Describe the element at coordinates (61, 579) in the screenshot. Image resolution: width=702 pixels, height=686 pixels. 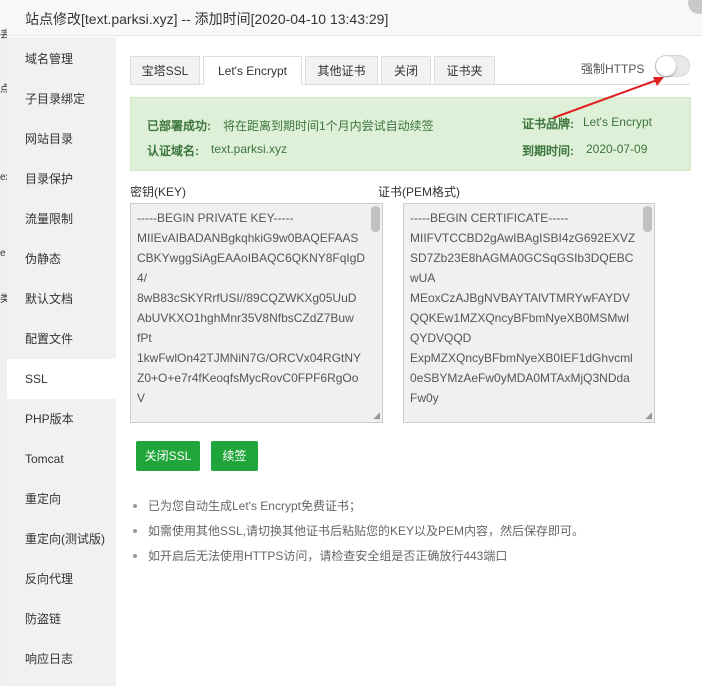
I see `sidebar-item-reverse-proxy: 反向代理` at that location.